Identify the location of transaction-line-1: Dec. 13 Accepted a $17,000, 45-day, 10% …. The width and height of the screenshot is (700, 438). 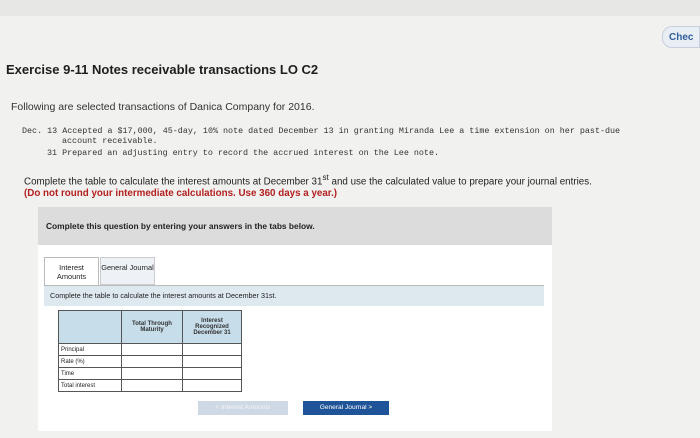
(321, 131).